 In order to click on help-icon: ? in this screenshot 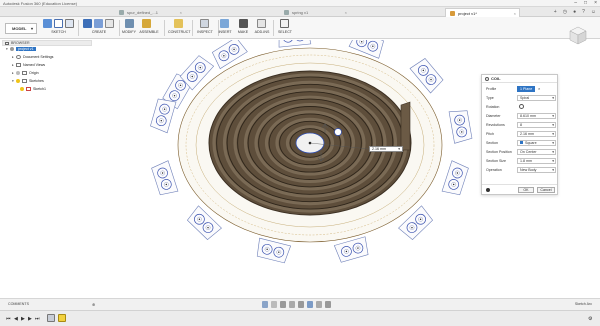, I will do `click(583, 12)`.